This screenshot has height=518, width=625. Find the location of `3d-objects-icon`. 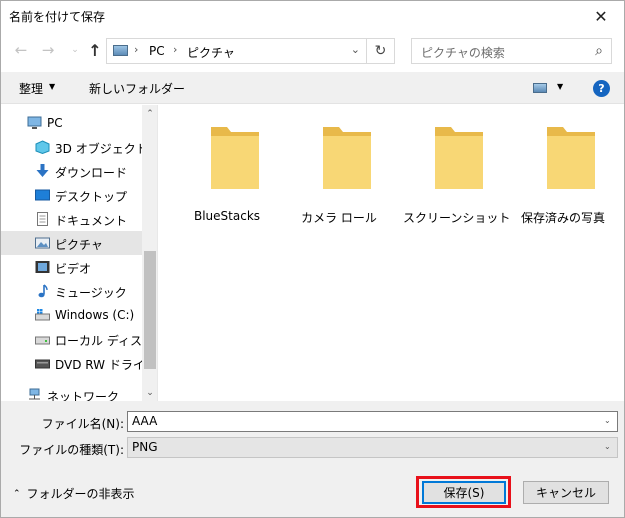

3d-objects-icon is located at coordinates (42, 147).